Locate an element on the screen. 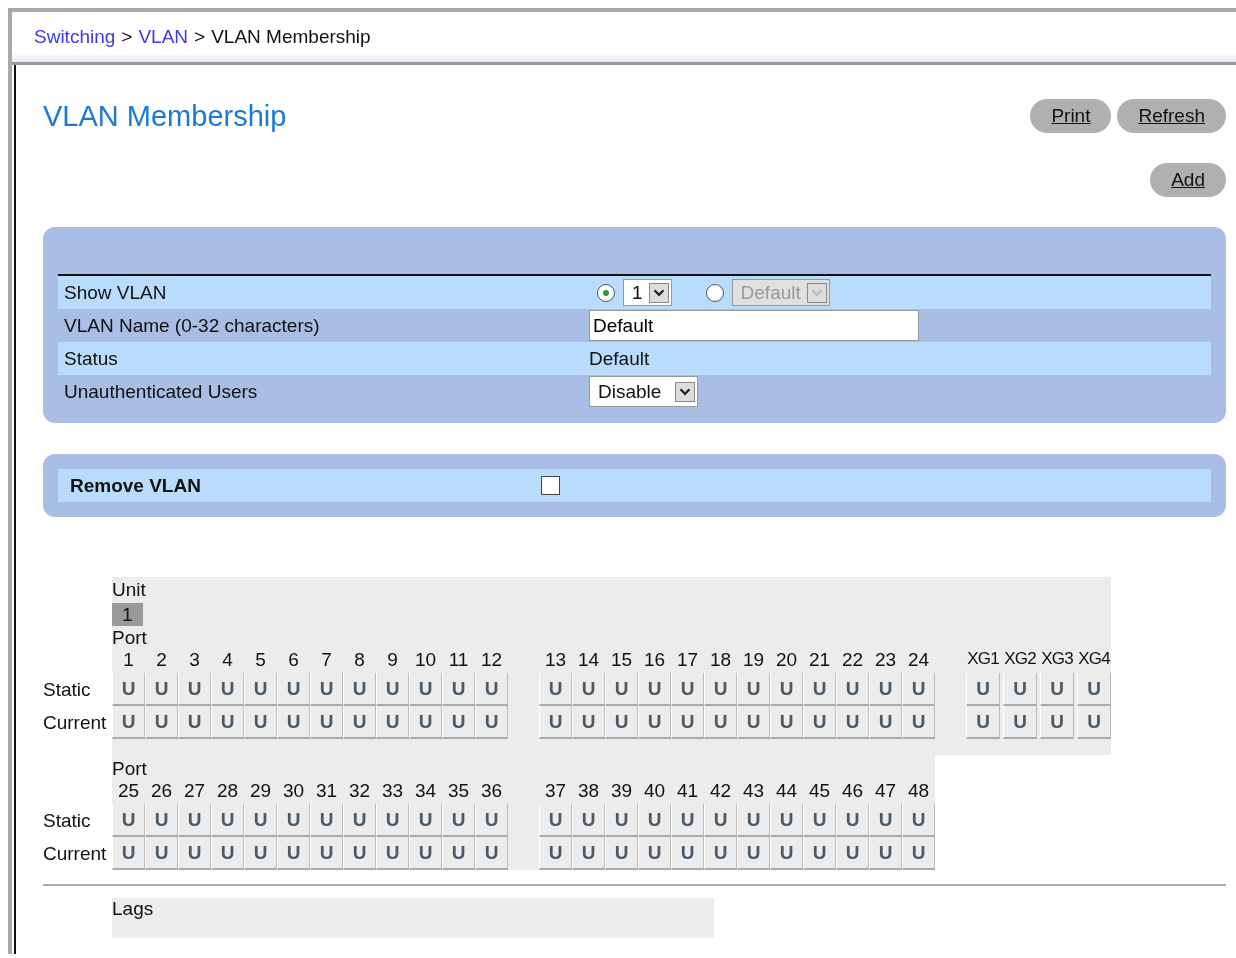 The width and height of the screenshot is (1236, 958). row-label: Static is located at coordinates (67, 689).